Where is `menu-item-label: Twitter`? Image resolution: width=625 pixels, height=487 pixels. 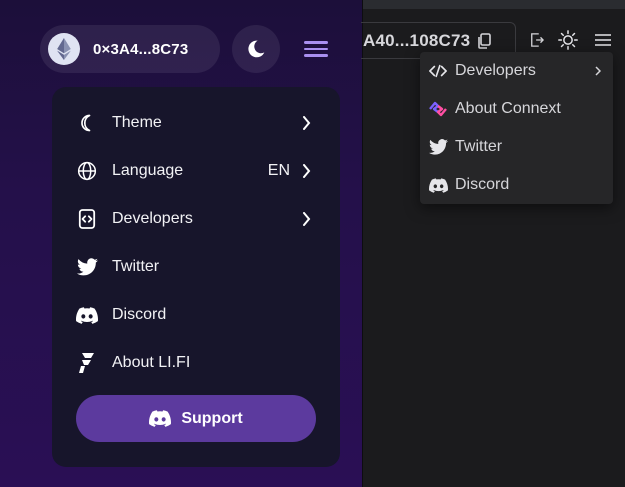
menu-item-label: Twitter is located at coordinates (136, 266).